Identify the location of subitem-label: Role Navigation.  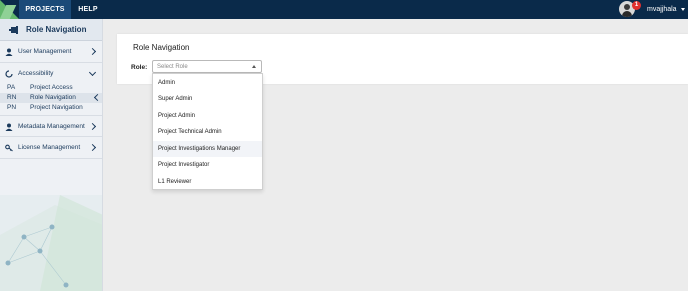
(53, 97).